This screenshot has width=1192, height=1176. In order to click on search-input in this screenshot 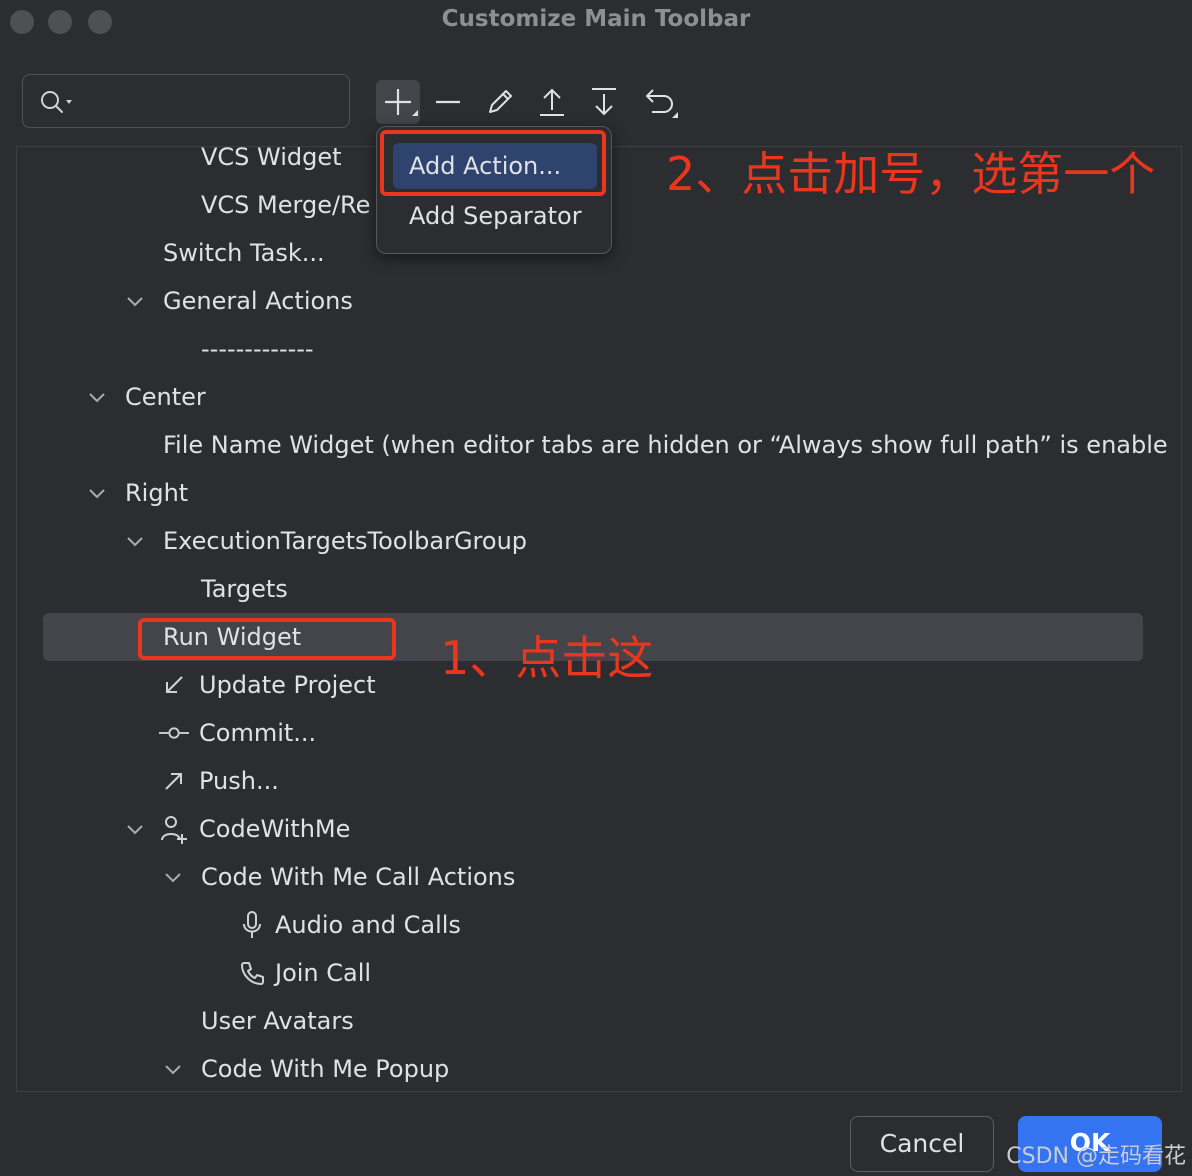, I will do `click(186, 101)`.